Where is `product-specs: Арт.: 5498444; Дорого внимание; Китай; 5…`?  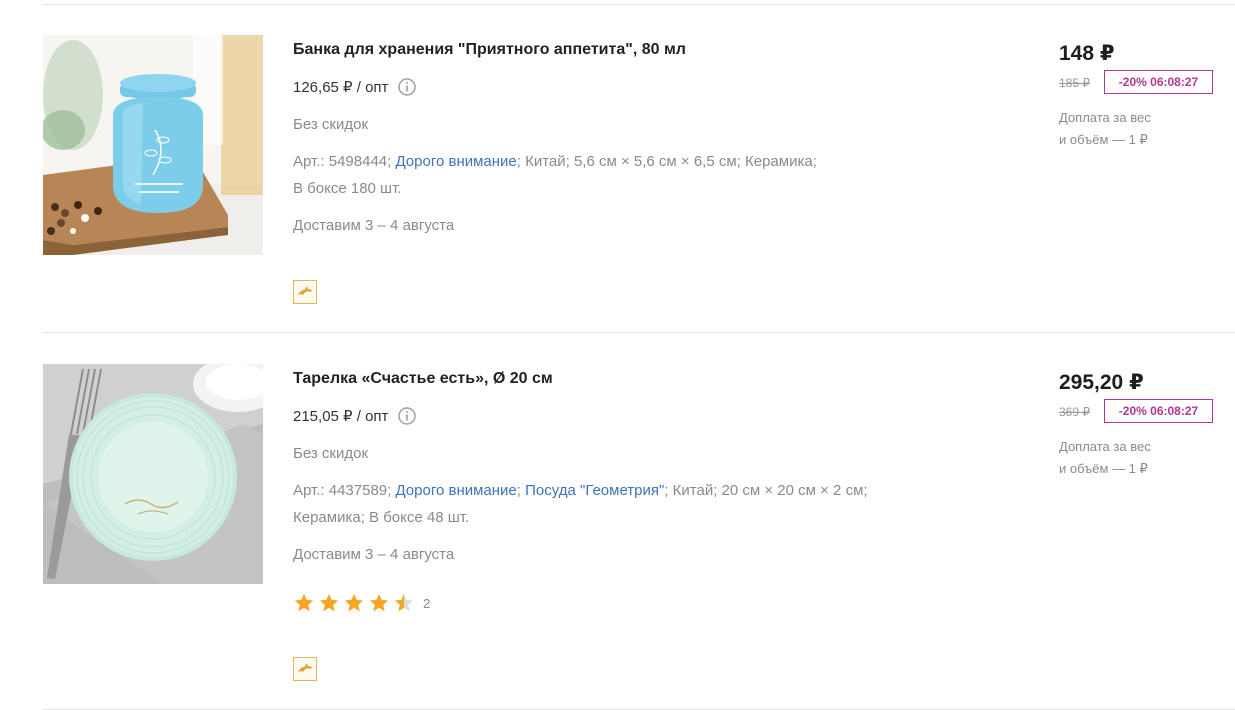 product-specs: Арт.: 5498444; Дорого внимание; Китай; 5… is located at coordinates (555, 175).